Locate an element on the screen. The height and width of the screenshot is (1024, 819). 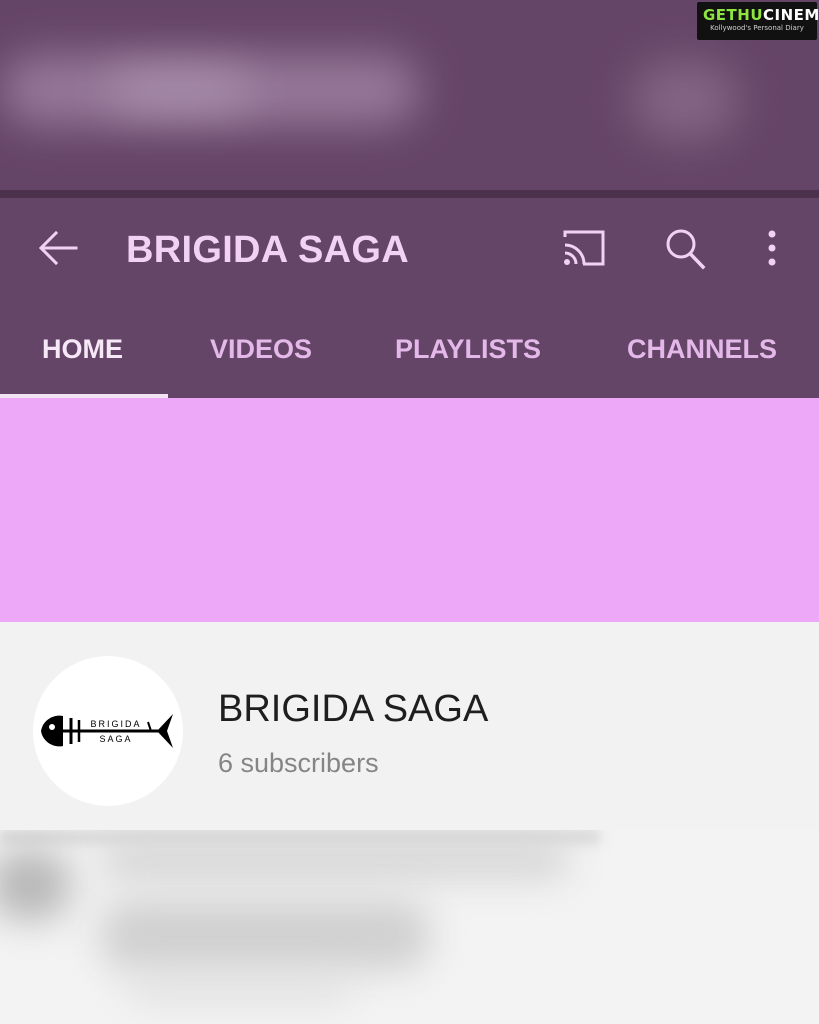
page-title: BRIGIDA SAGA is located at coordinates (267, 250).